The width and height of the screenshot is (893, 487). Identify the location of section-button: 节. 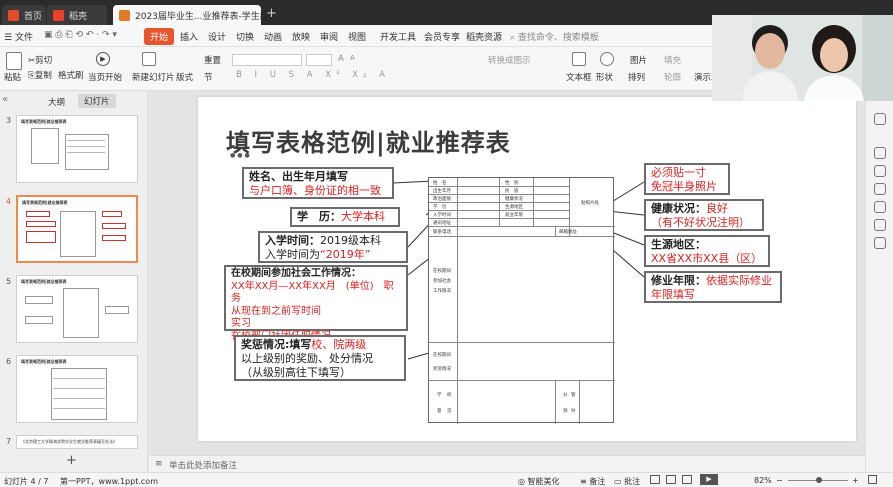
(208, 77).